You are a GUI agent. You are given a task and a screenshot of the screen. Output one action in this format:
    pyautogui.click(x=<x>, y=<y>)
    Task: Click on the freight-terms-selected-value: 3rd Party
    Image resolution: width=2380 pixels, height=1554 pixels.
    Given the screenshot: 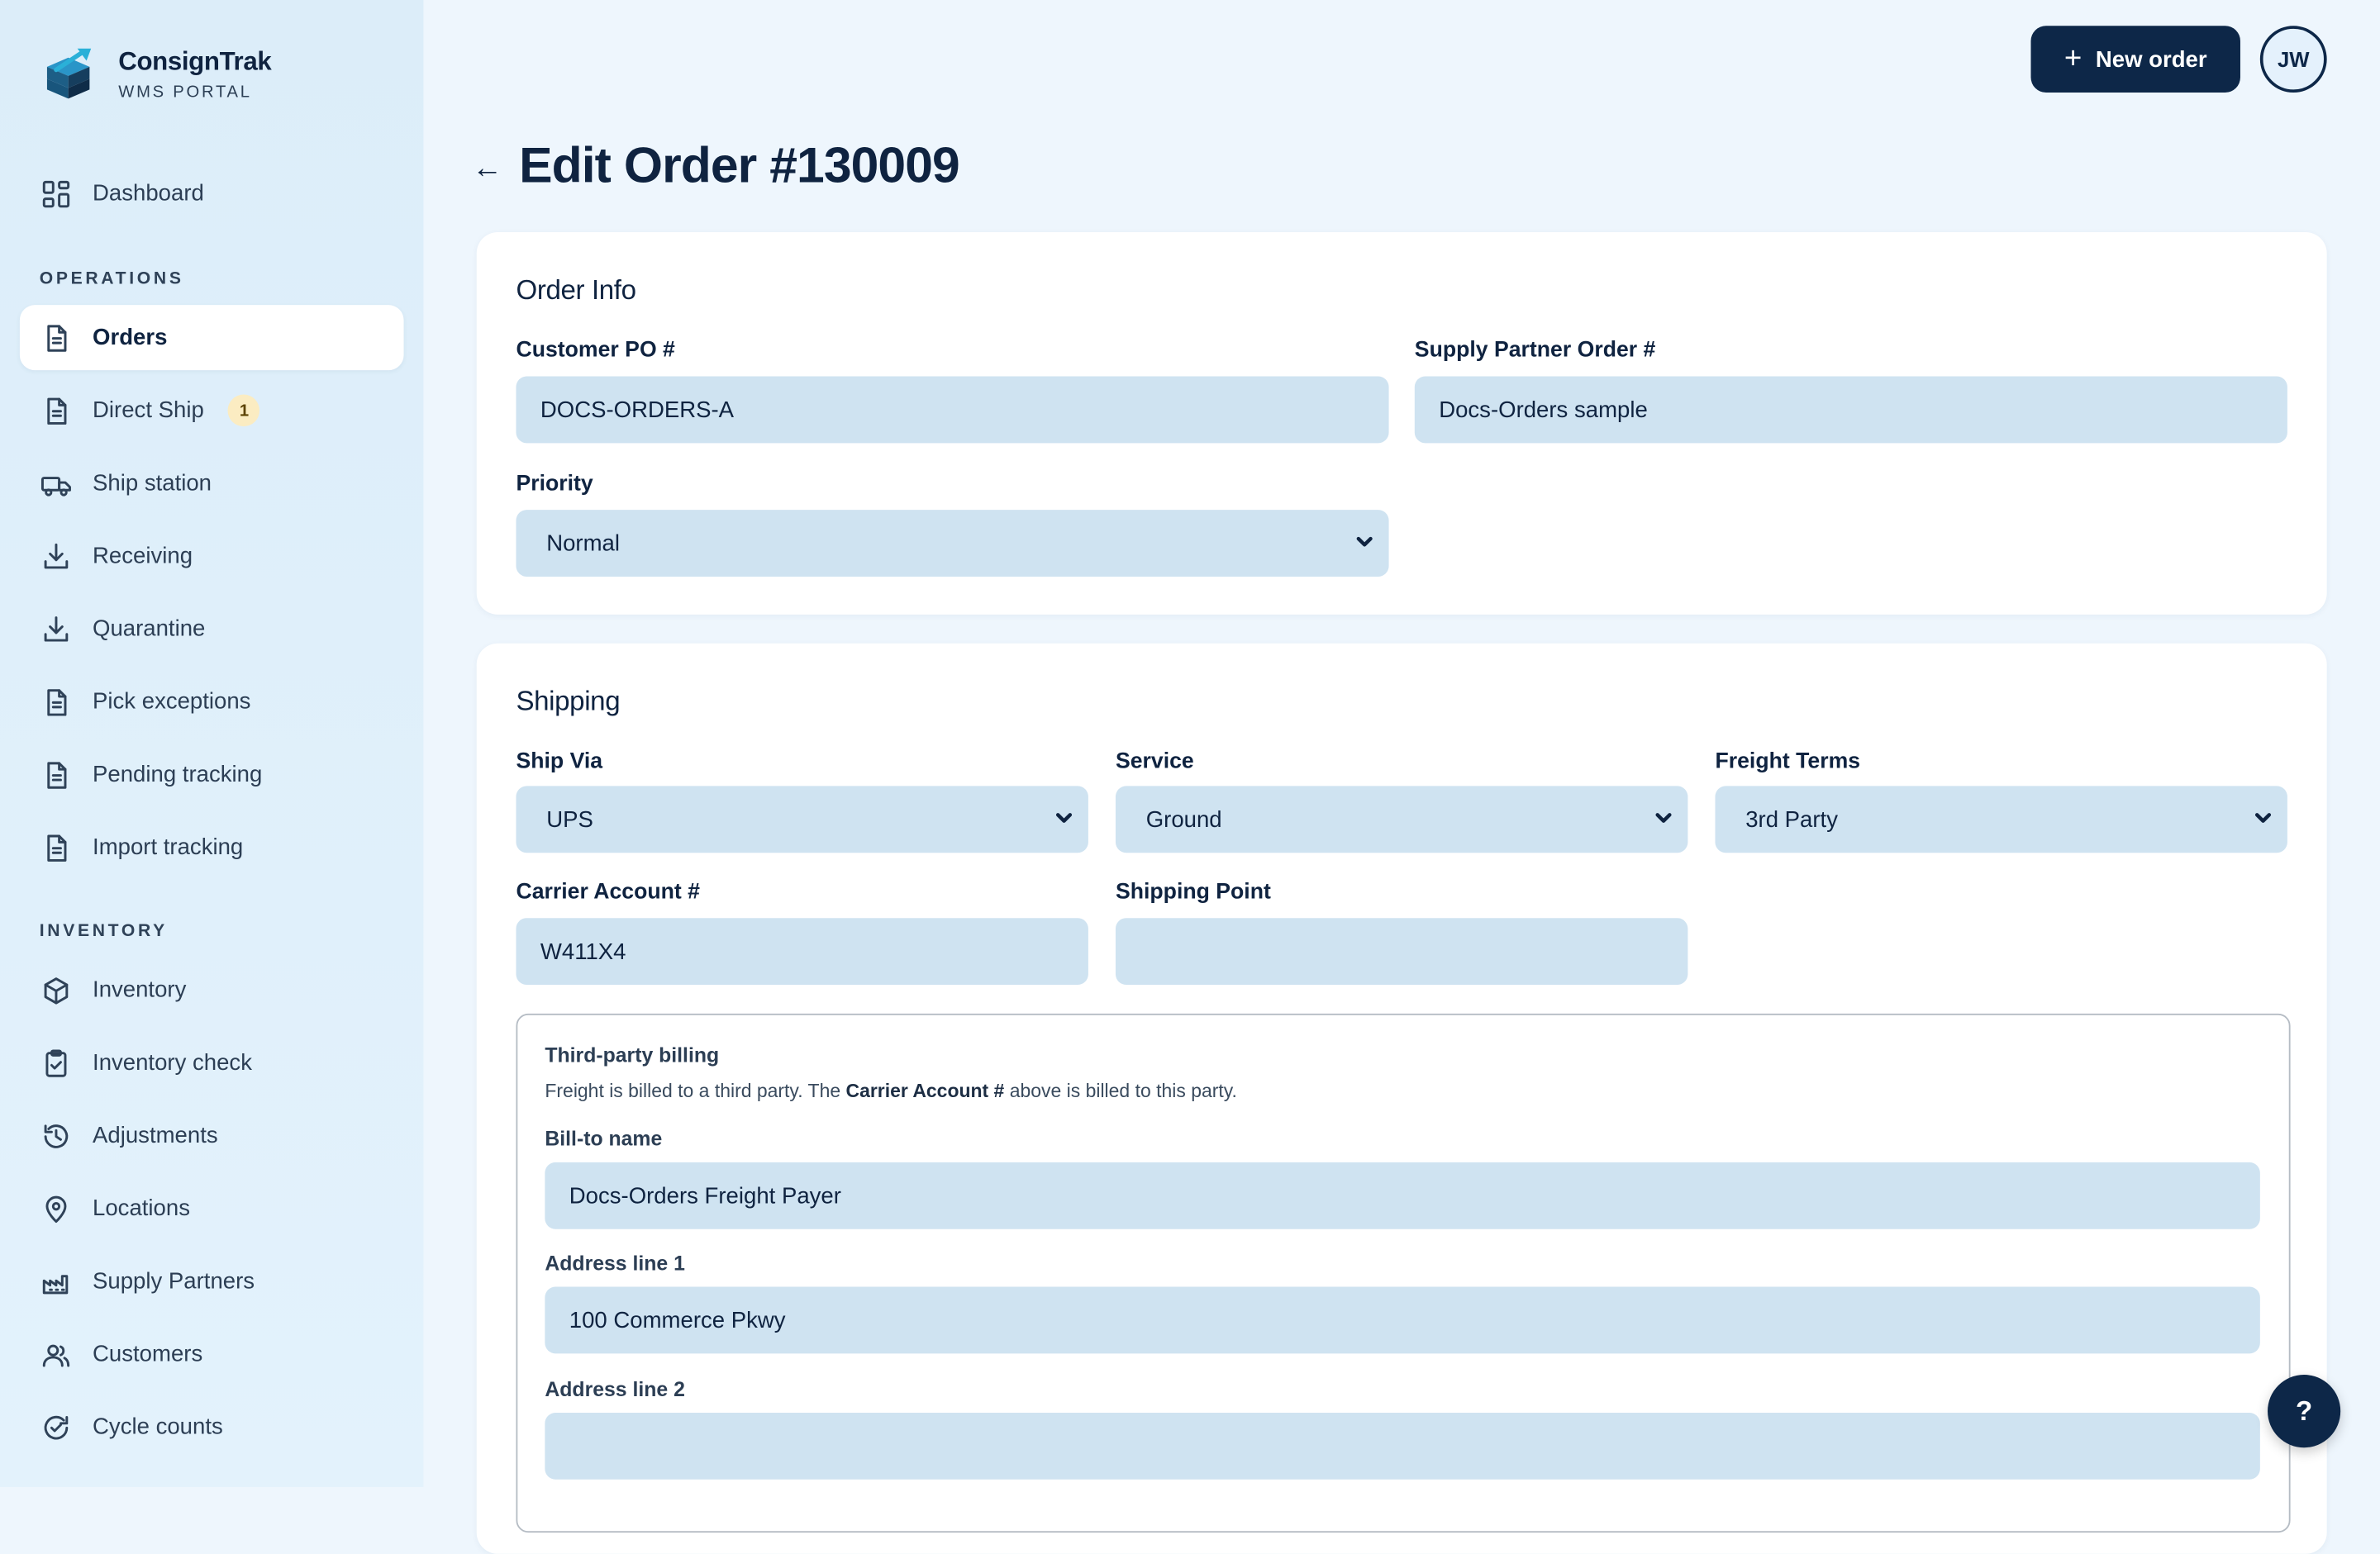 What is the action you would take?
    pyautogui.click(x=1791, y=819)
    